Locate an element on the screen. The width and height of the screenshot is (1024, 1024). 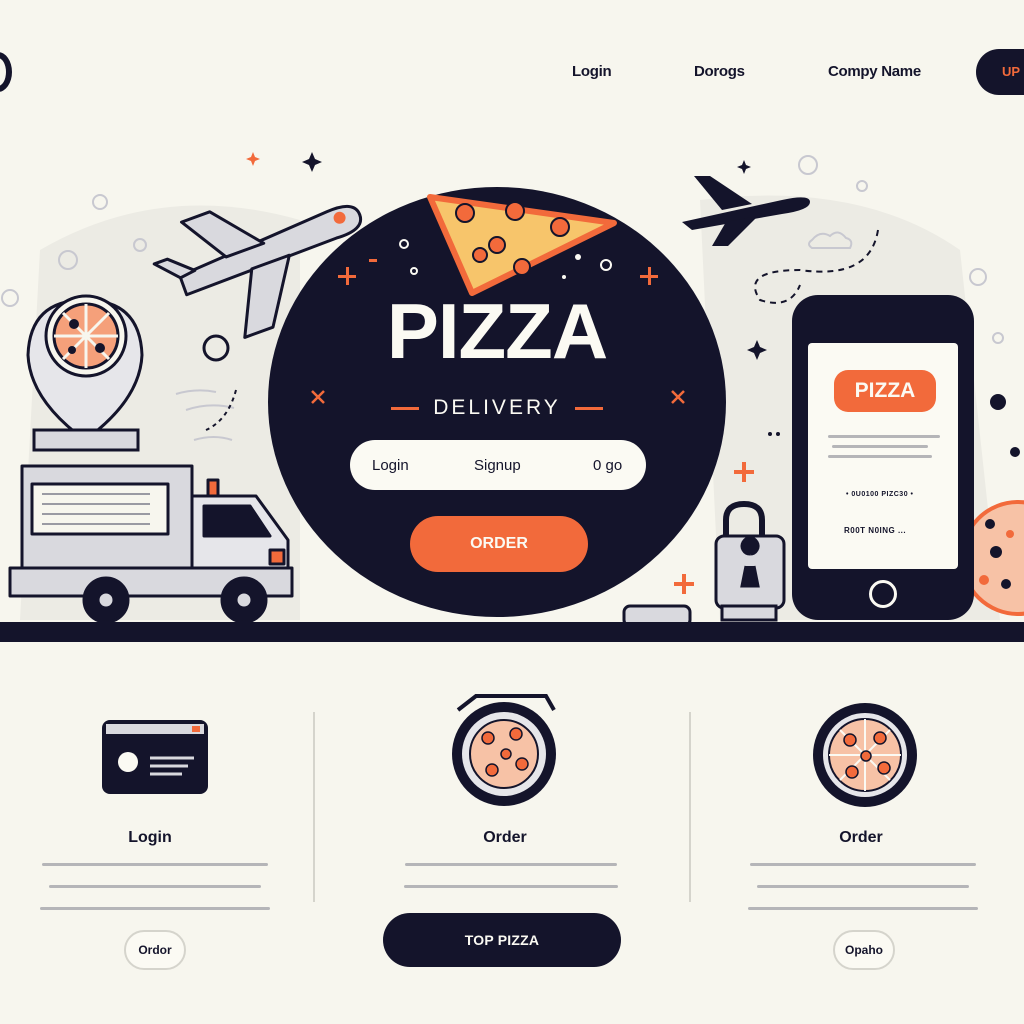
auth-pill: Login Signup 0 go is located at coordinates (498, 465).